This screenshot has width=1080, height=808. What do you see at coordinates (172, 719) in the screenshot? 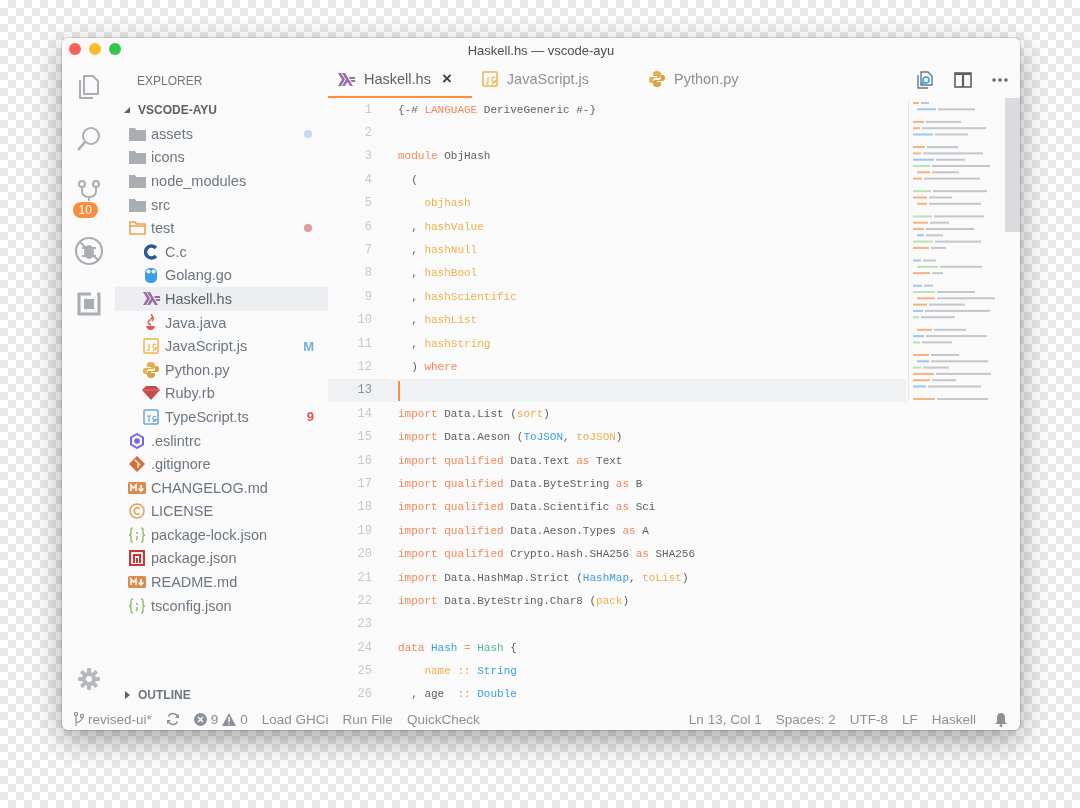
I see `sync-icon` at bounding box center [172, 719].